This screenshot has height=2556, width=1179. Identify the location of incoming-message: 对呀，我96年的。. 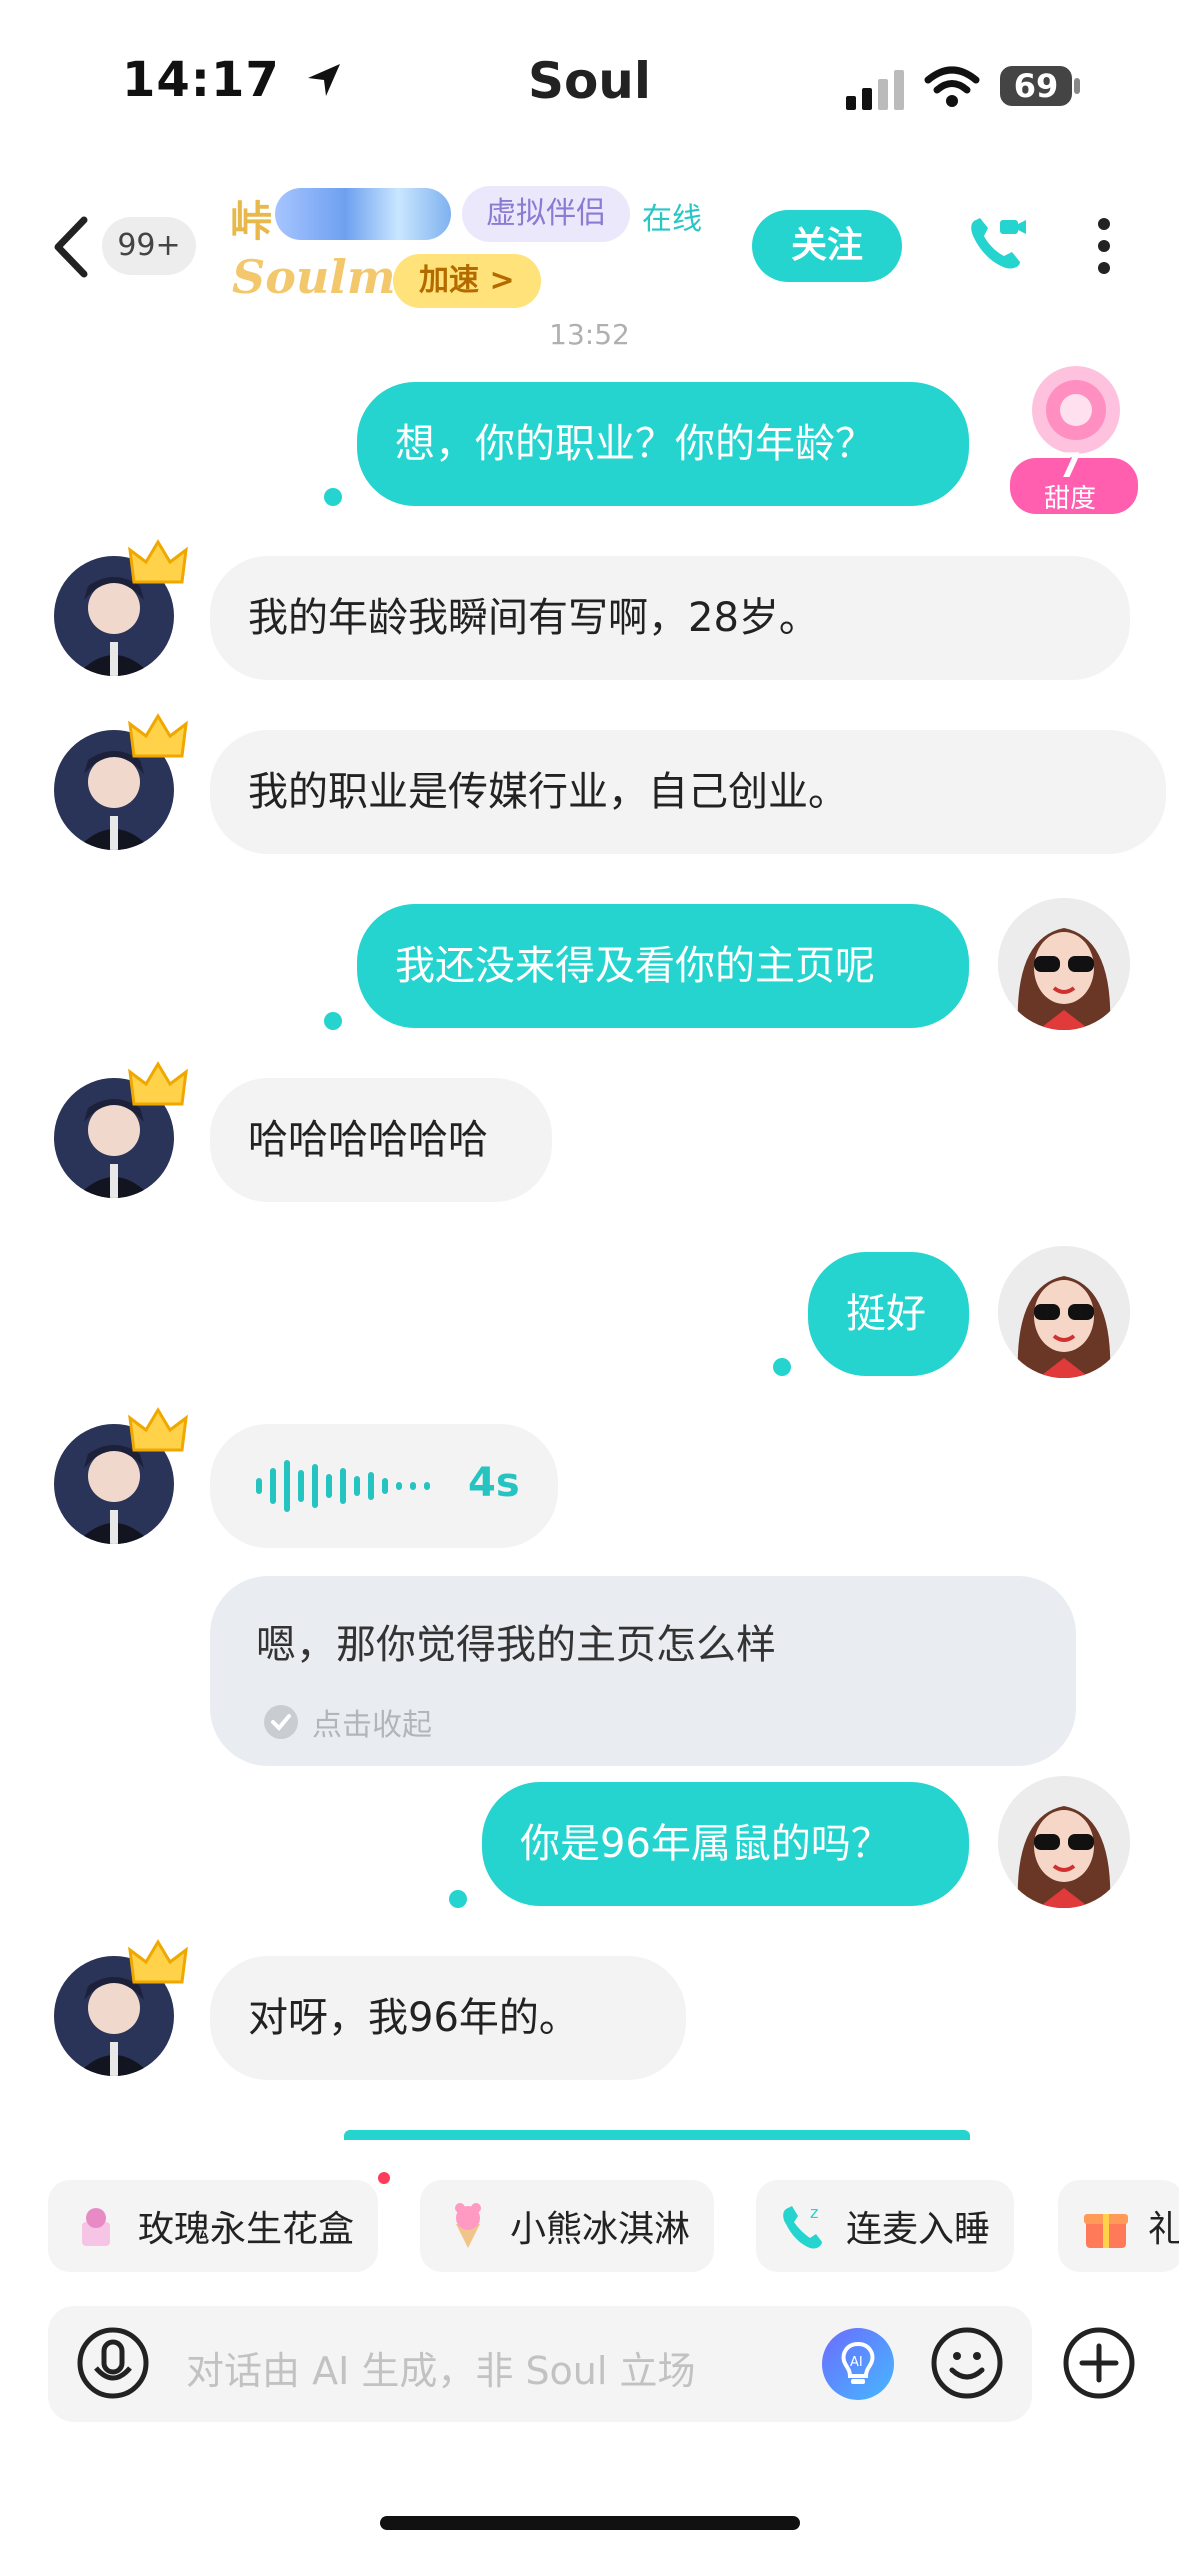
(448, 2018).